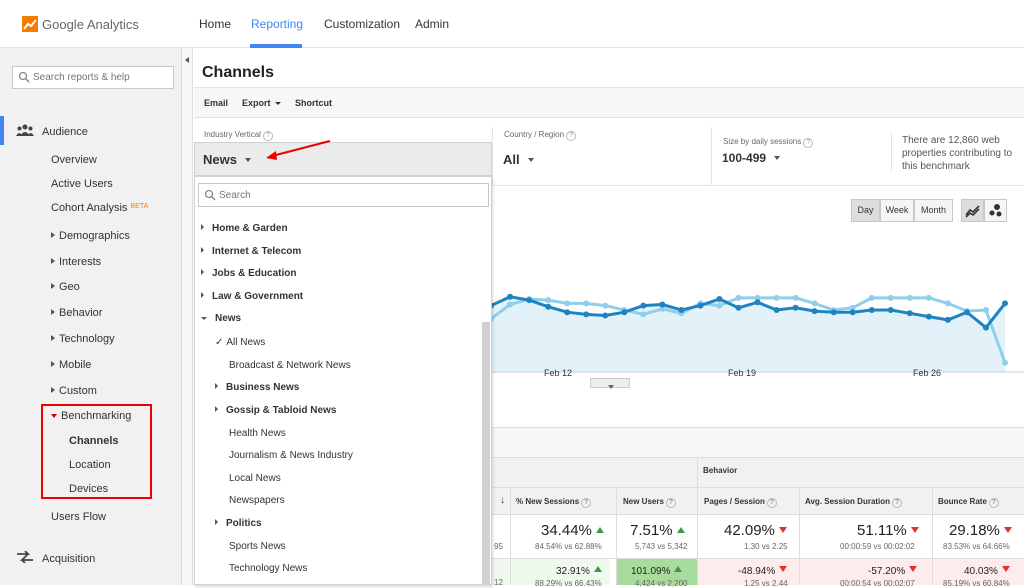 This screenshot has width=1024, height=588. I want to click on sidebar-search, so click(93, 77).